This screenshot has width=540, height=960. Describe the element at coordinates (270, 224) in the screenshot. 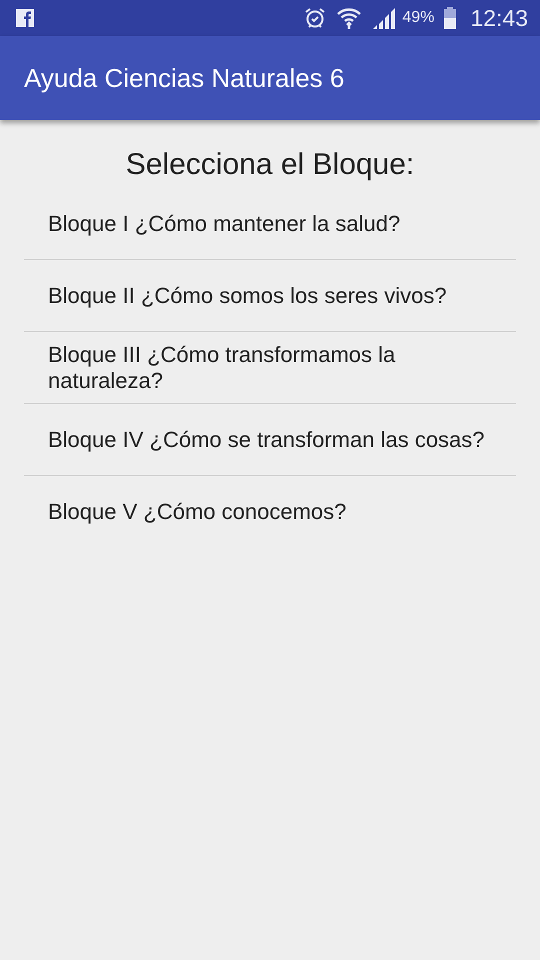

I see `list-item: Bloque I ¿Cómo mantener la salud?` at that location.